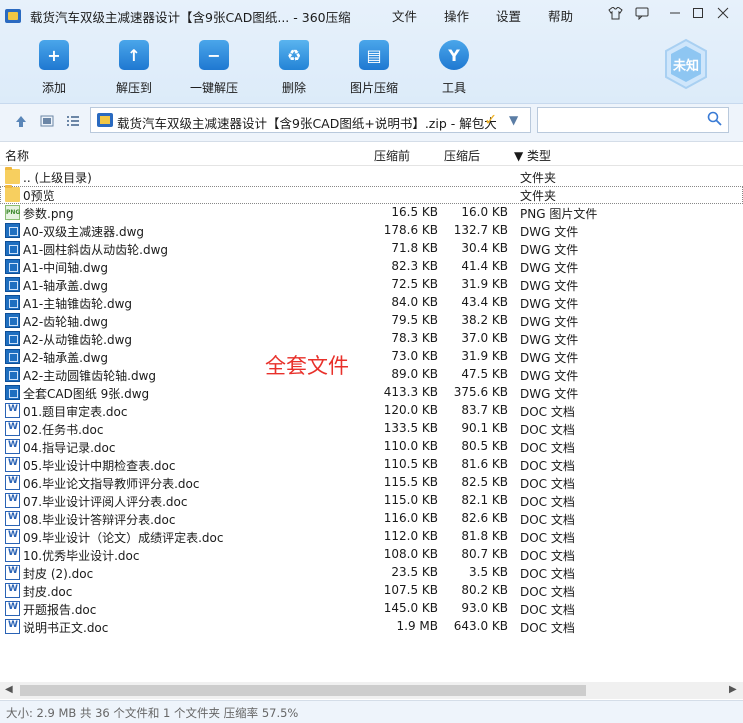 This screenshot has height=723, width=743. What do you see at coordinates (371, 357) in the screenshot?
I see `file-row: A2-轴承盖.dwg 73.0 KB 31.9 KB DWG 文件` at bounding box center [371, 357].